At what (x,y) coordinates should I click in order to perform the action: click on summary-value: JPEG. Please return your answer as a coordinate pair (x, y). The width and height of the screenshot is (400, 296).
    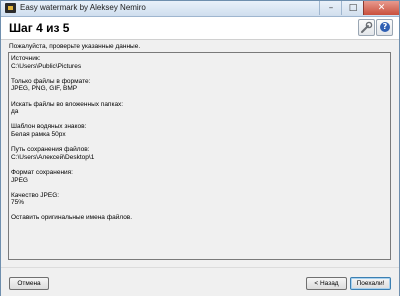
    Looking at the image, I should click on (19, 180).